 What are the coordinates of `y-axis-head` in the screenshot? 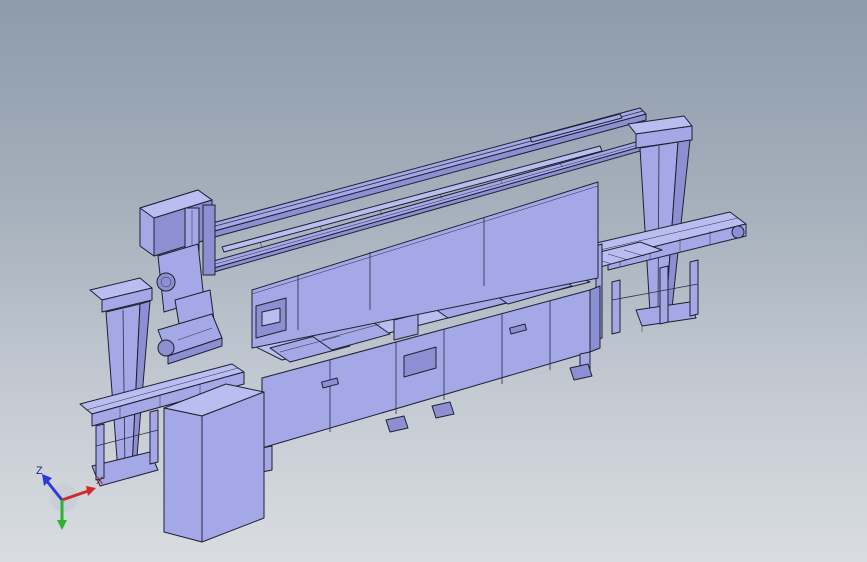 It's located at (62, 525).